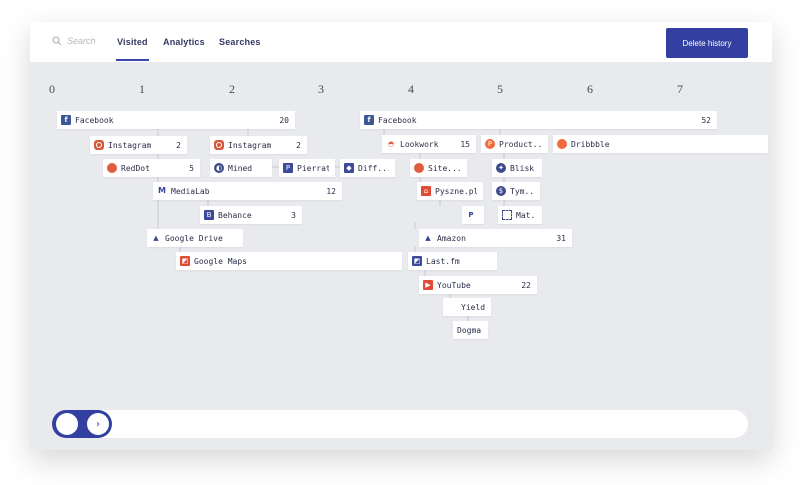  Describe the element at coordinates (220, 261) in the screenshot. I see `node-label: Google Maps` at that location.